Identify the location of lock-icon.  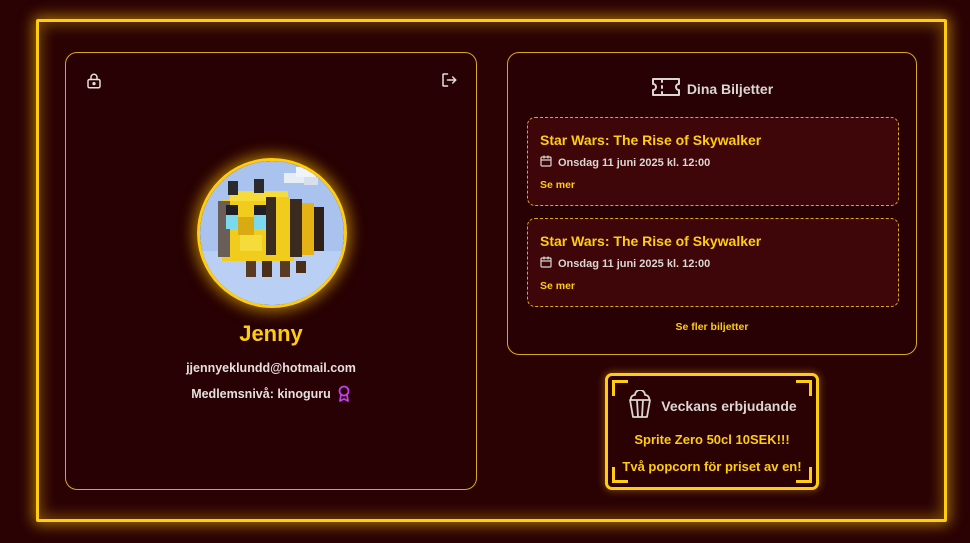
(94, 81).